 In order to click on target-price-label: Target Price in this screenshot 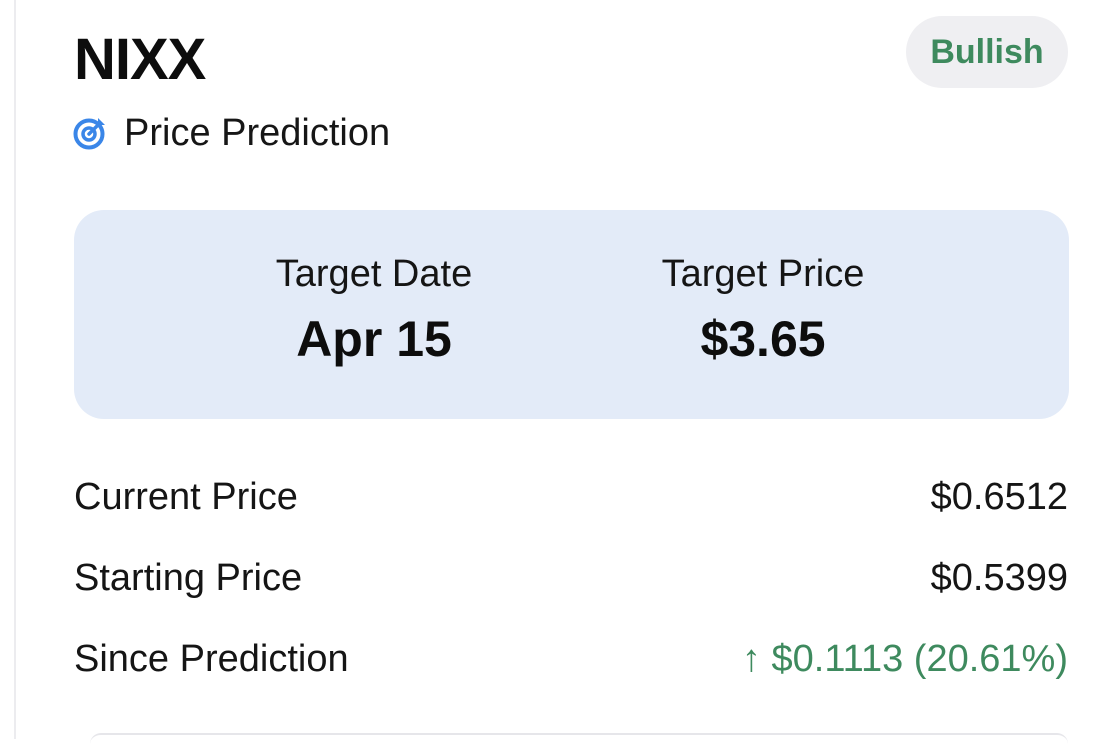, I will do `click(763, 274)`.